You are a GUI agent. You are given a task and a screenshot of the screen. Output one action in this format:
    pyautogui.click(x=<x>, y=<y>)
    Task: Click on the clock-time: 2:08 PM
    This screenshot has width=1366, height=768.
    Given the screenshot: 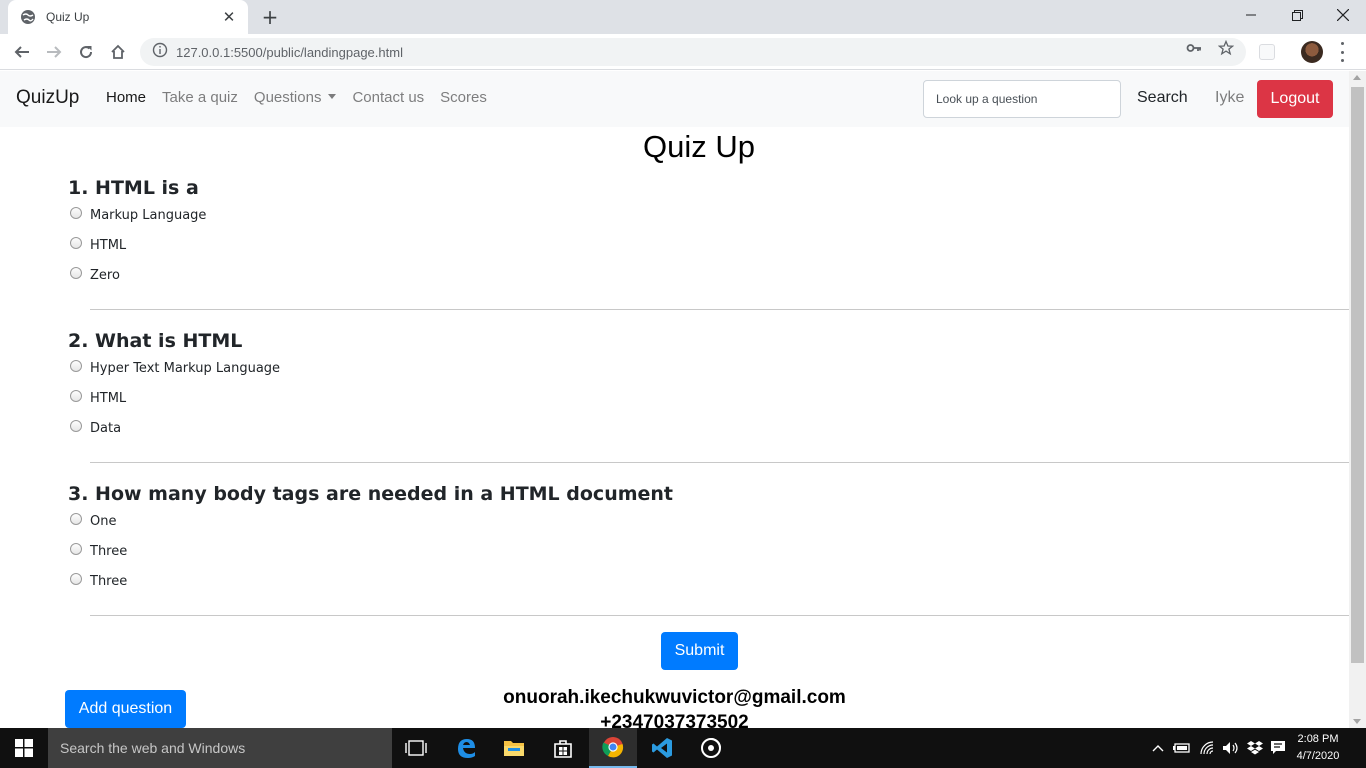 What is the action you would take?
    pyautogui.click(x=1318, y=739)
    